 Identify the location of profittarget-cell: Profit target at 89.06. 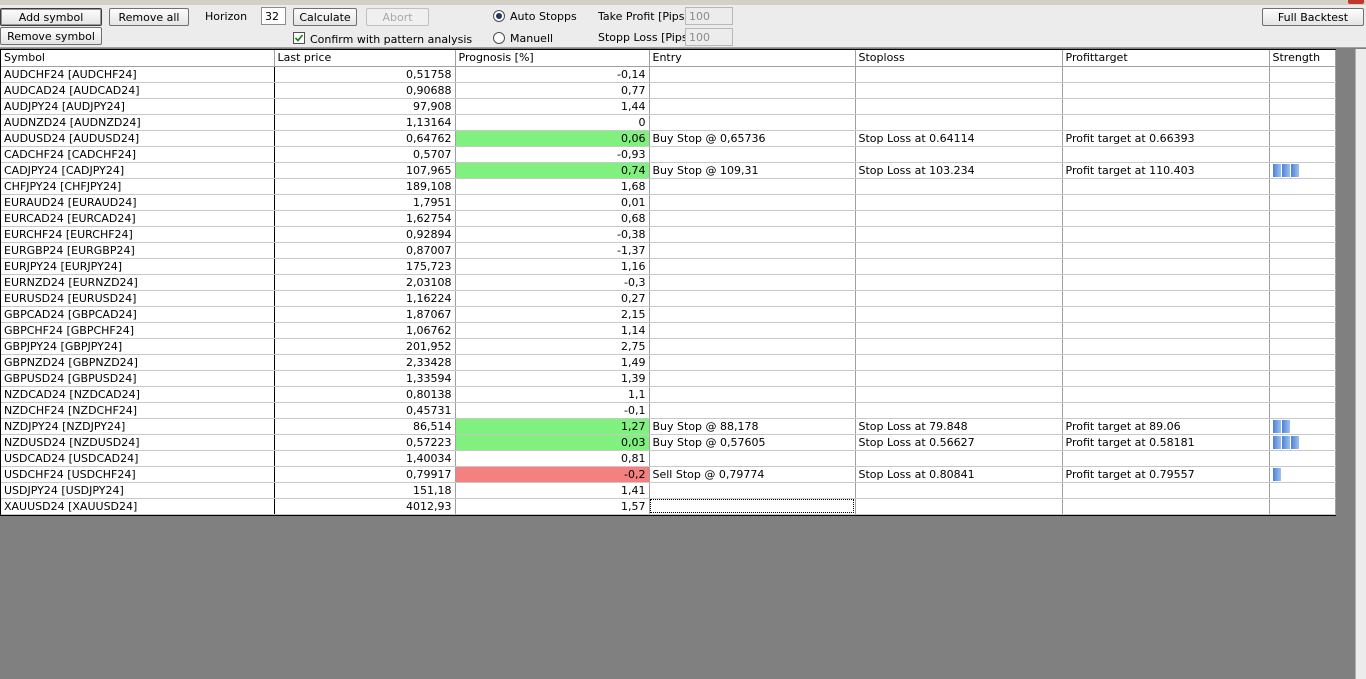
(1166, 426).